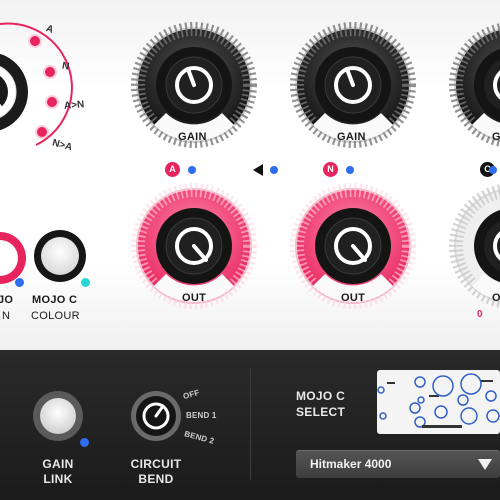  I want to click on mode-dot-n-to-a, so click(42, 132).